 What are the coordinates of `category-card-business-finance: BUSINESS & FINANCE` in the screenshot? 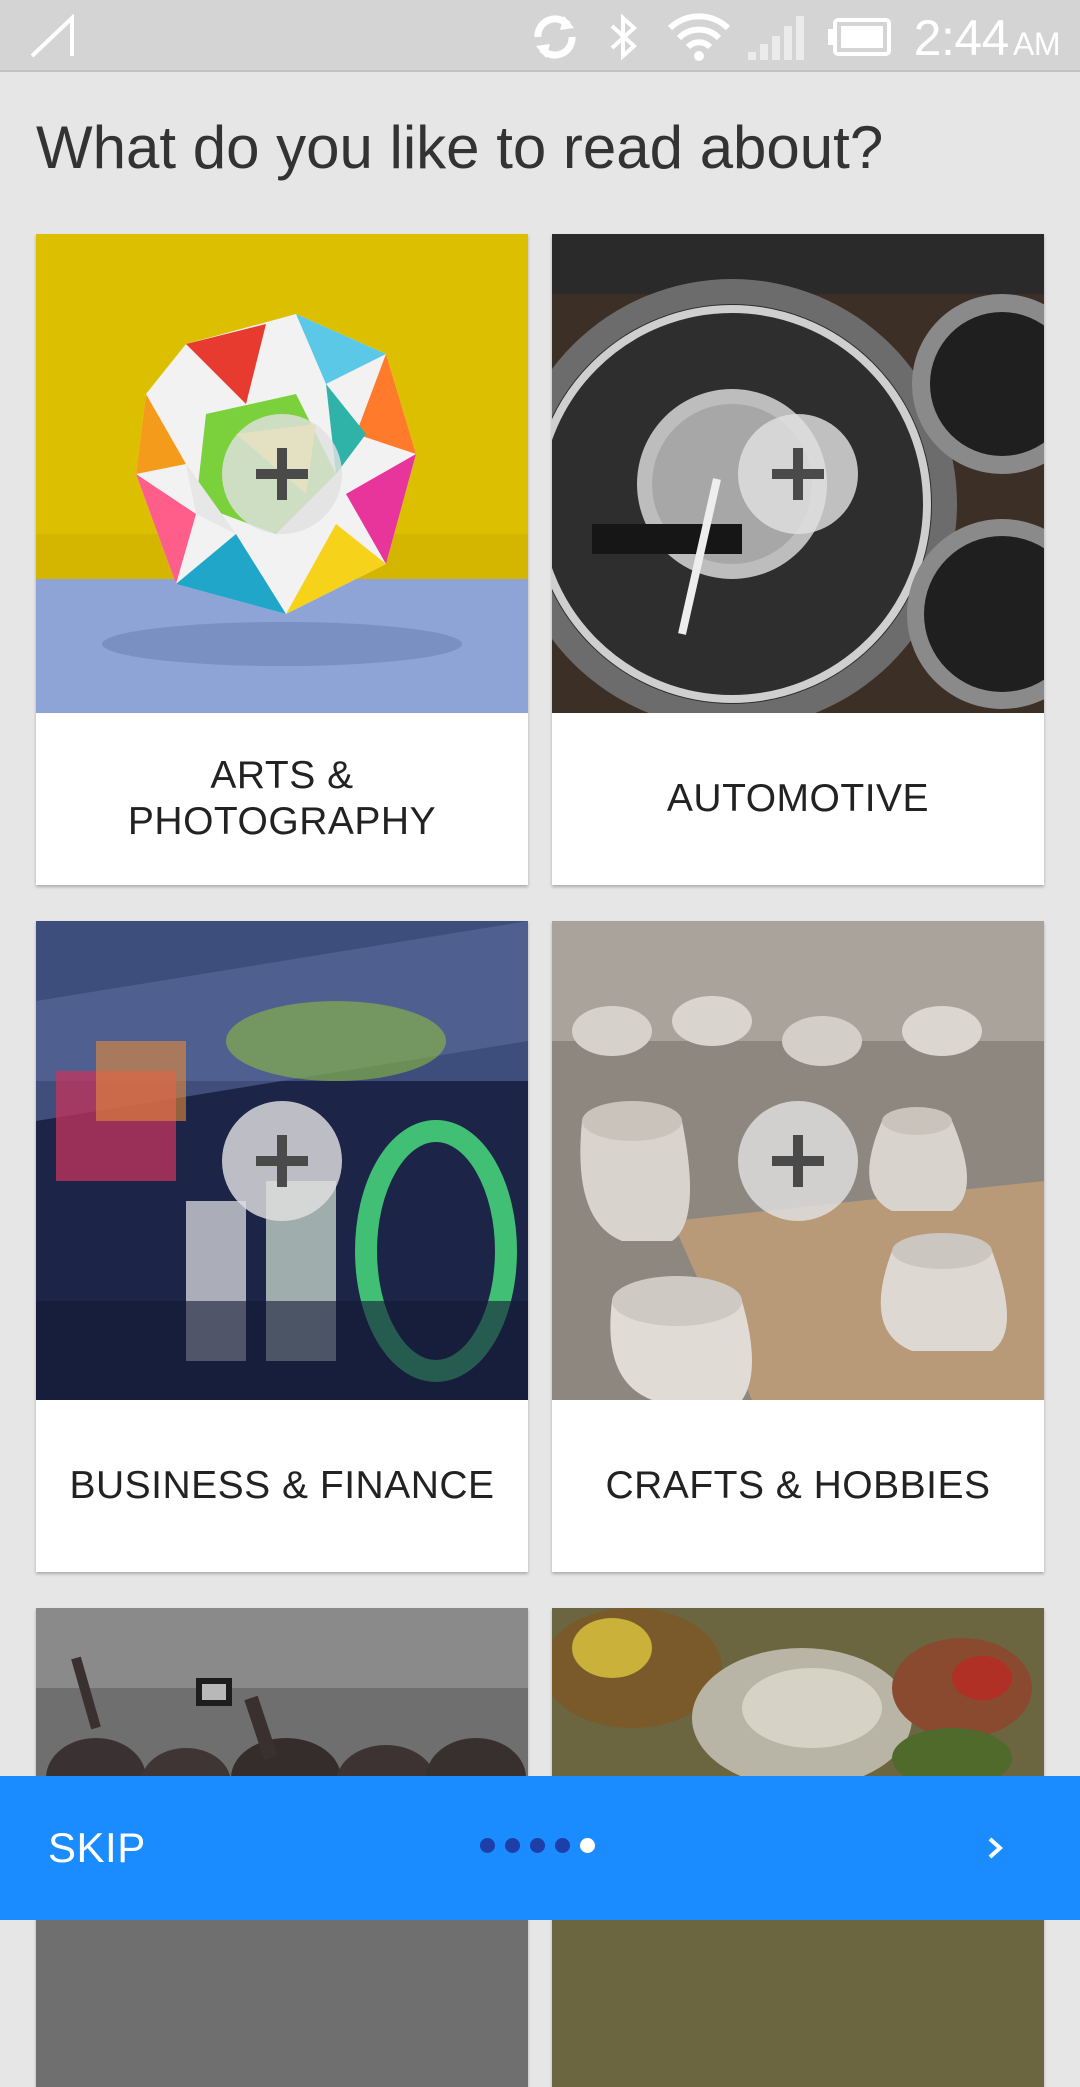 It's located at (282, 1246).